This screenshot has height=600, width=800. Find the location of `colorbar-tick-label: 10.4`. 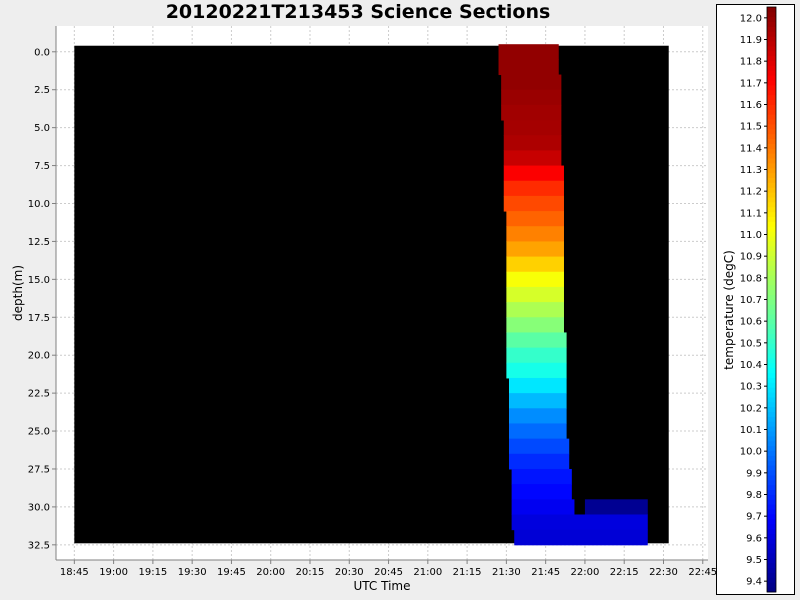

colorbar-tick-label: 10.4 is located at coordinates (751, 365).